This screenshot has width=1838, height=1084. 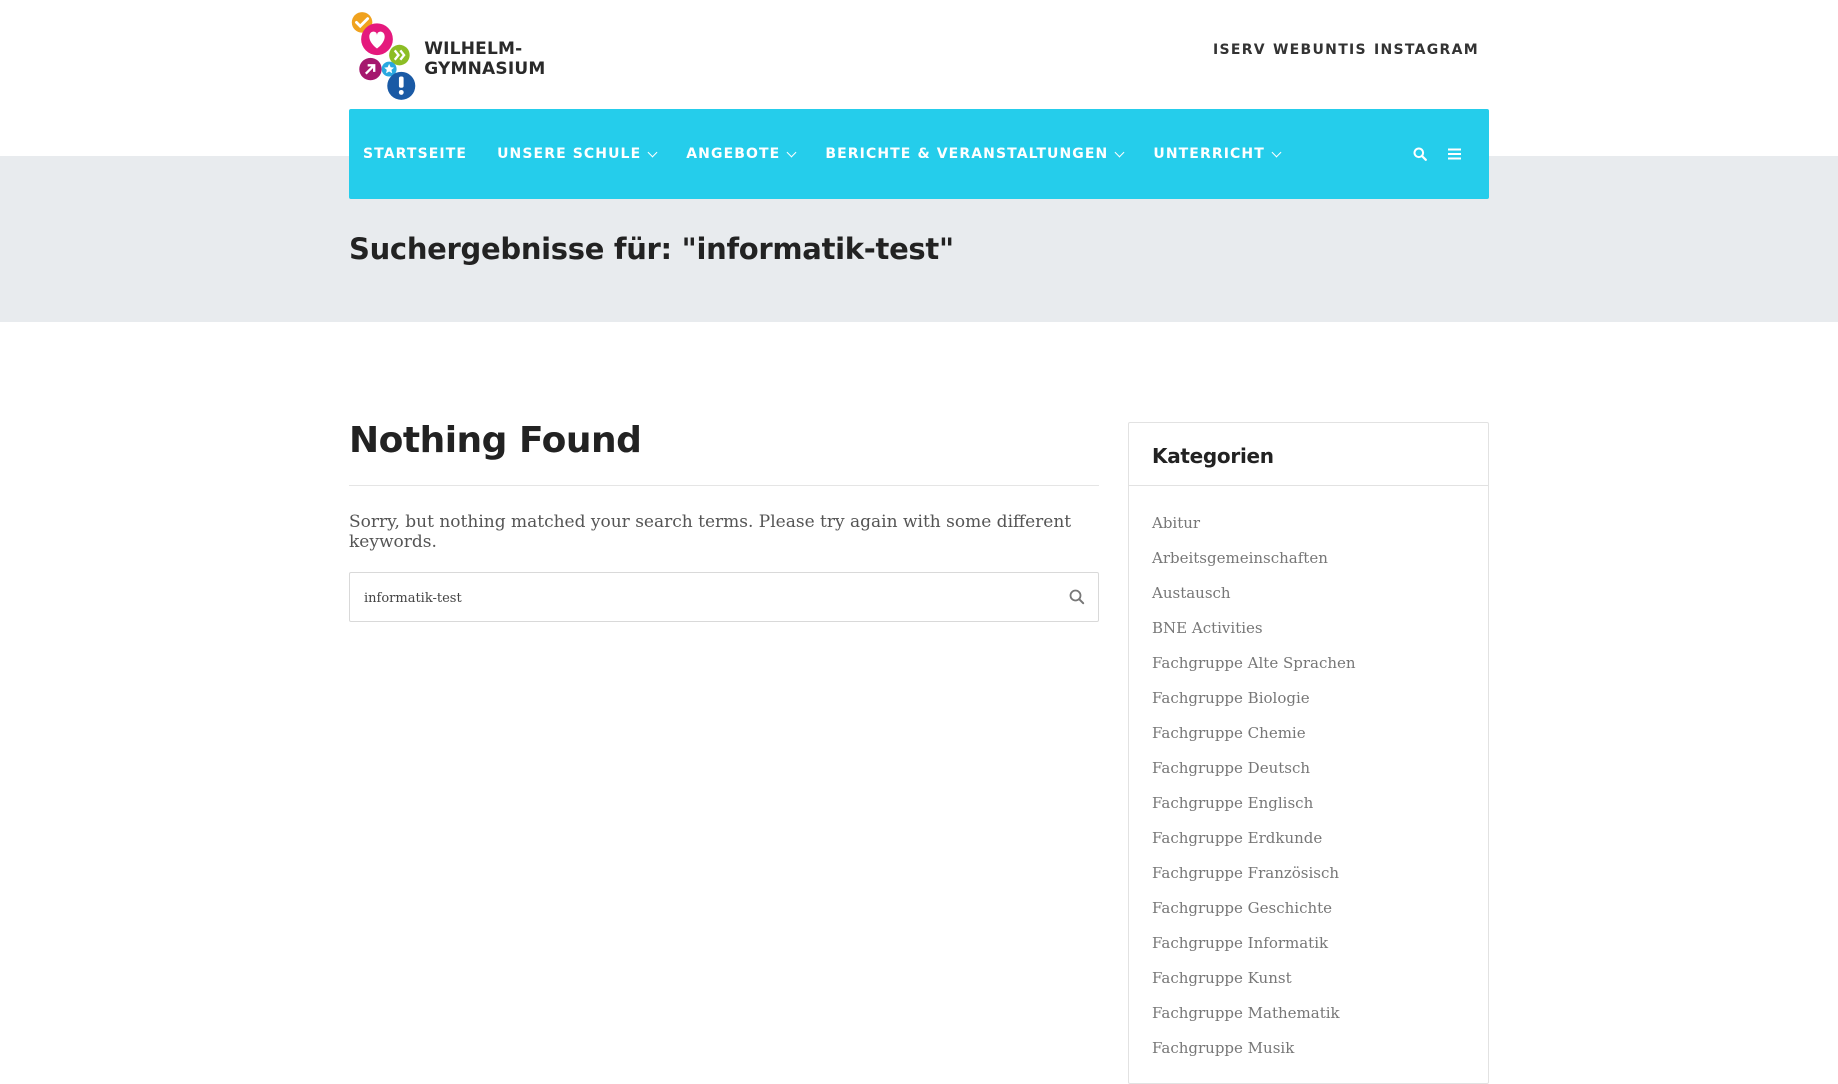 I want to click on category-link: Fachgruppe Geschichte, so click(x=1320, y=908).